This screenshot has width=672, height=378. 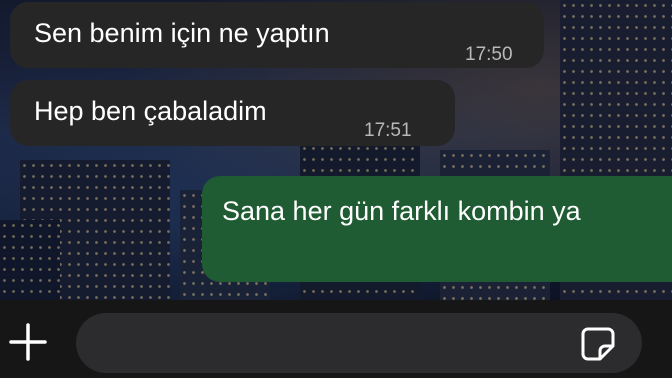 What do you see at coordinates (489, 54) in the screenshot?
I see `message-timestamp: 17:50` at bounding box center [489, 54].